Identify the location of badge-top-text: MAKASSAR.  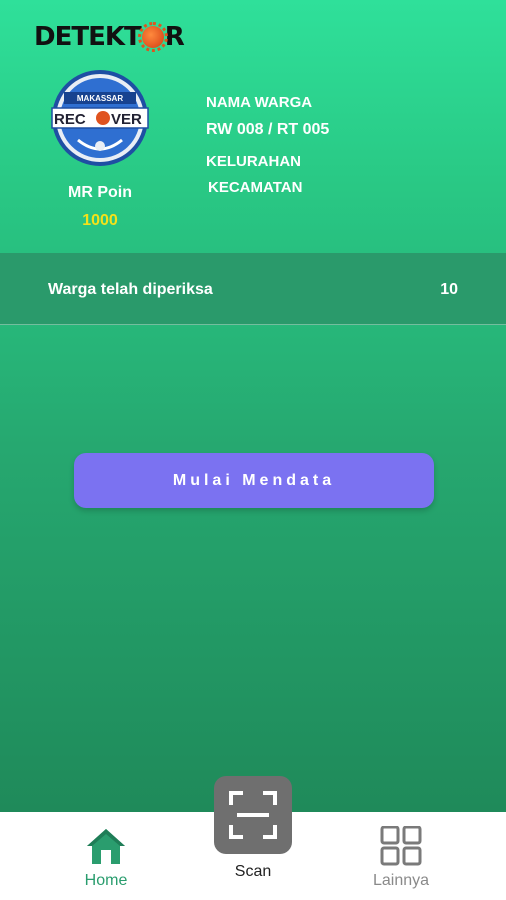
(100, 98).